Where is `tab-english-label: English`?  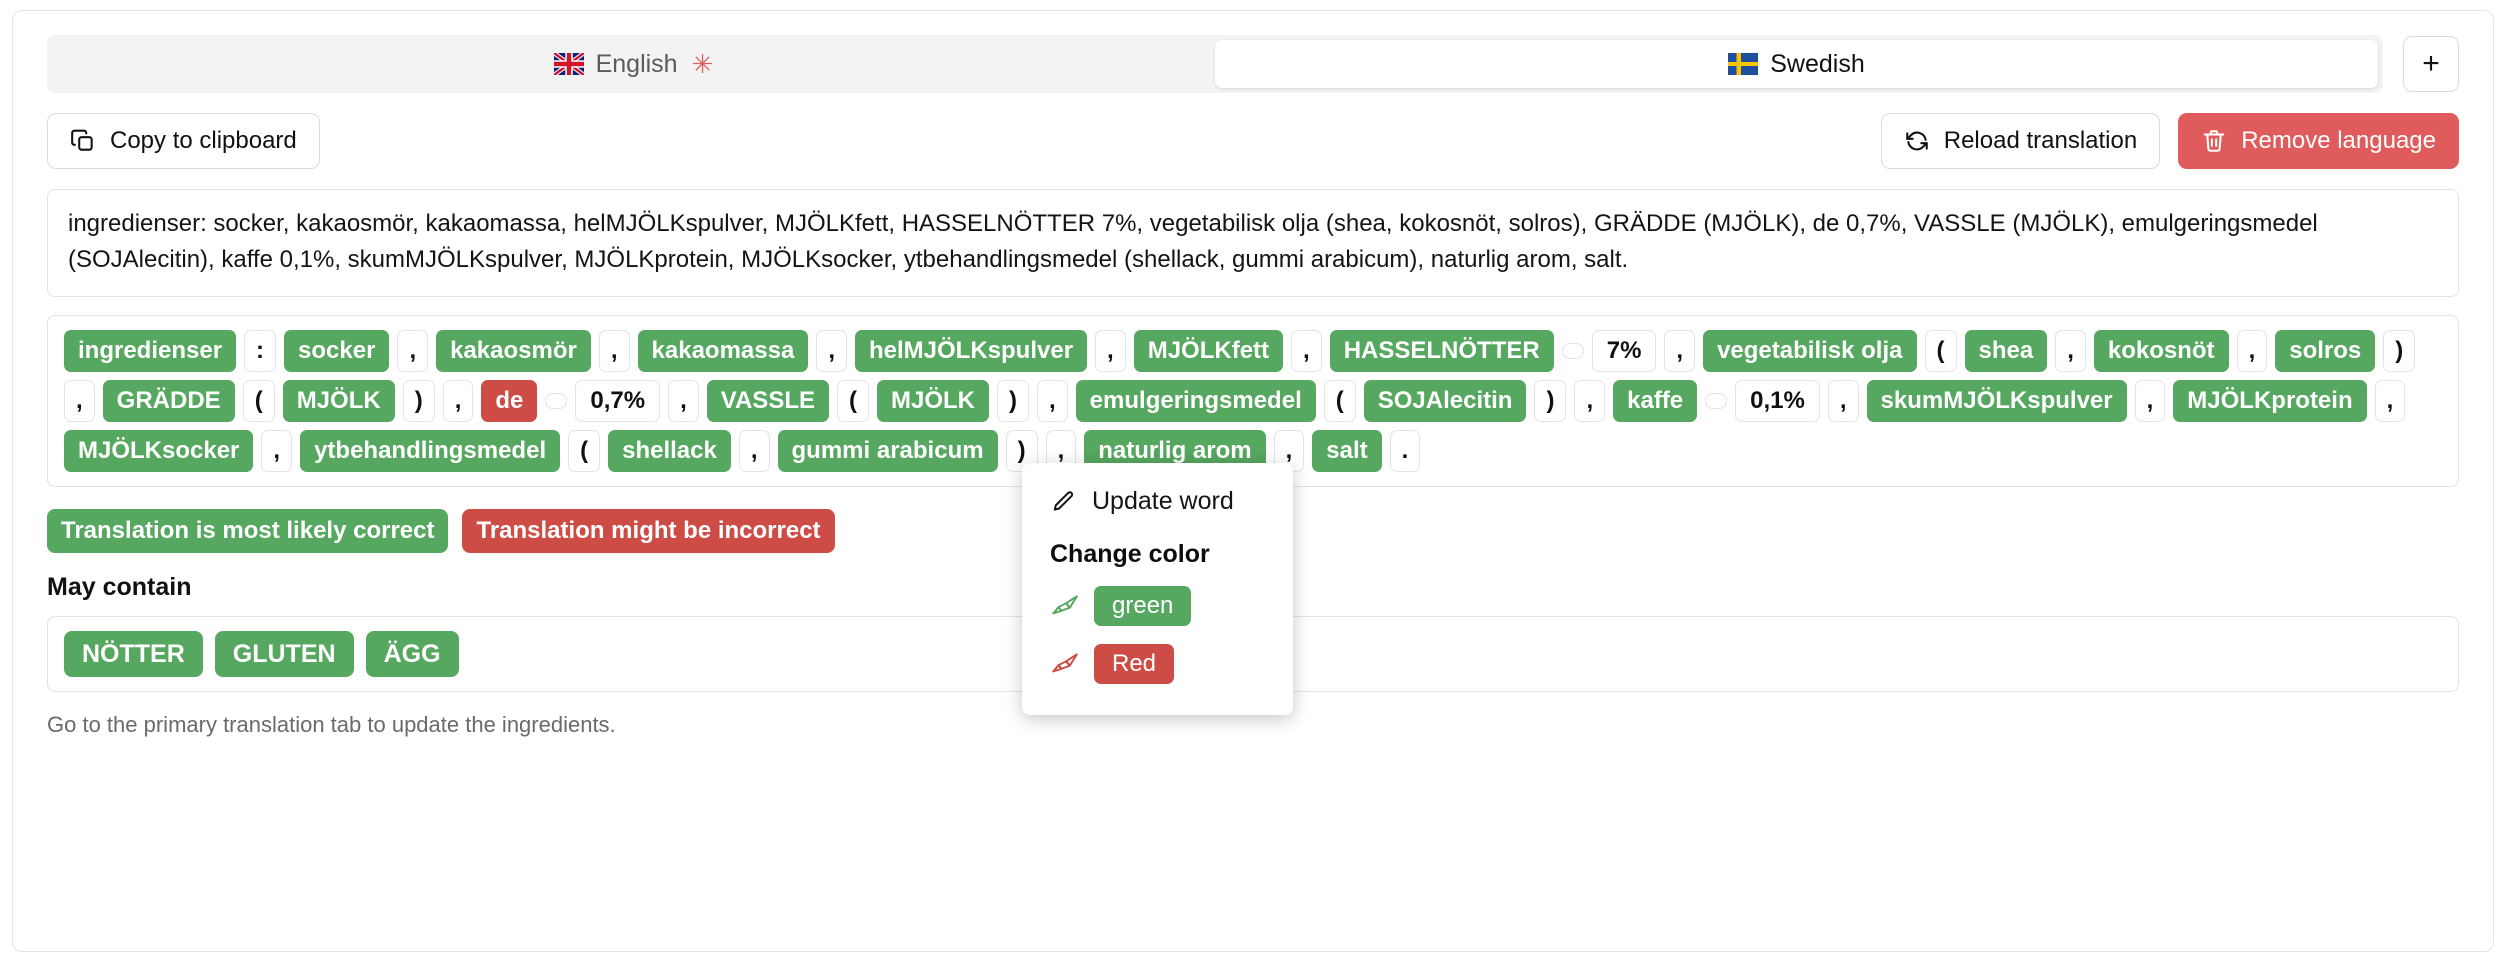
tab-english-label: English is located at coordinates (636, 63).